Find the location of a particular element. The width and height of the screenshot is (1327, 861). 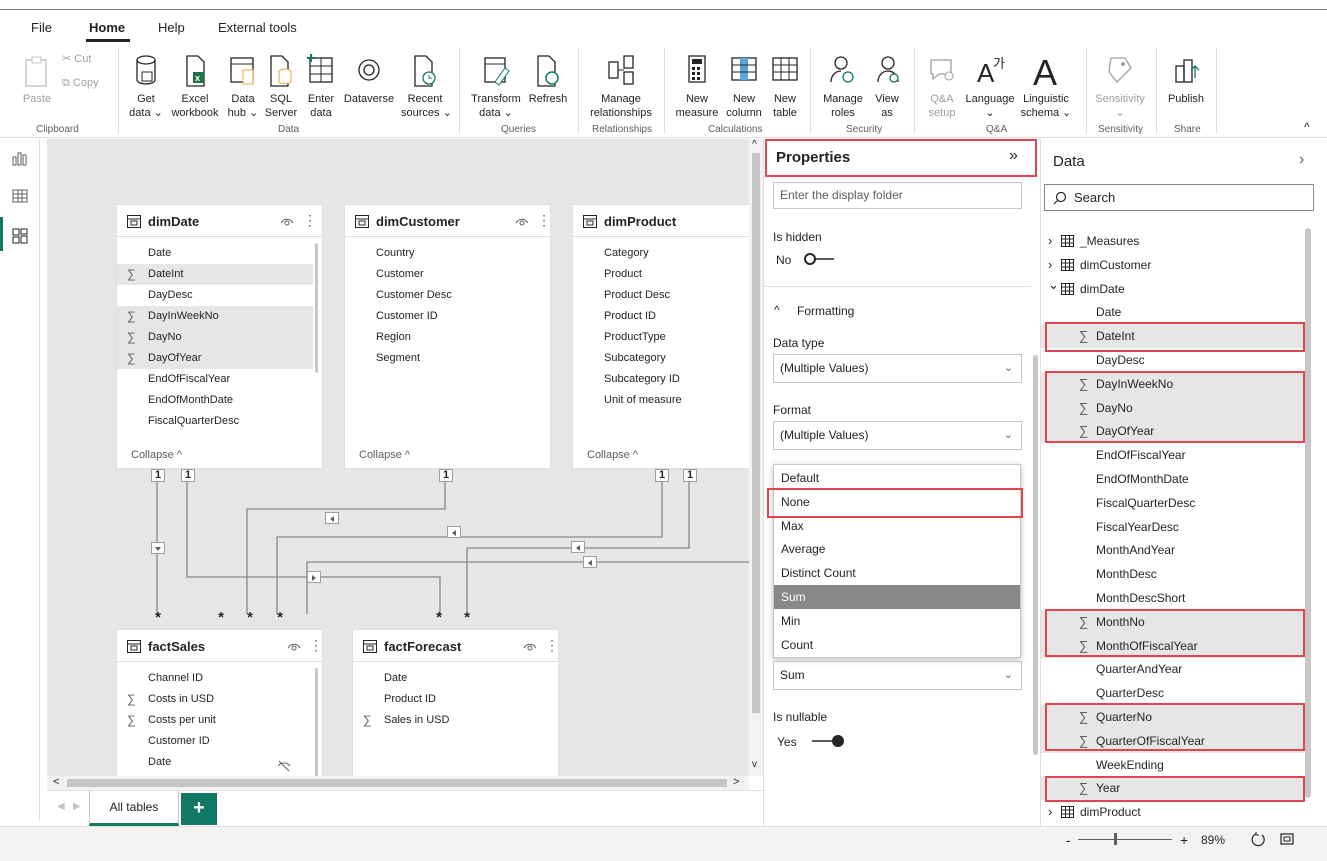

properties-scrollbar is located at coordinates (1035, 482).